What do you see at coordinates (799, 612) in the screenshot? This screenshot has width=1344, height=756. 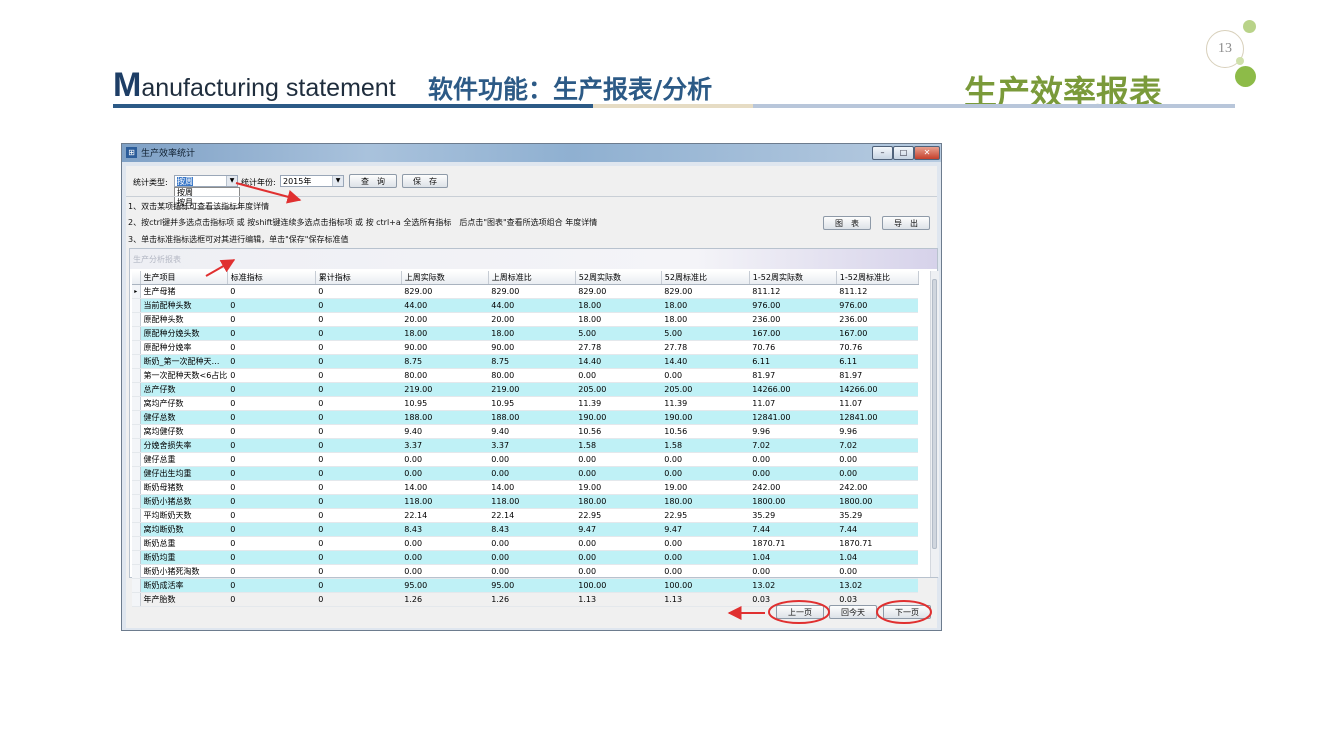 I see `annotation-circle-prev` at bounding box center [799, 612].